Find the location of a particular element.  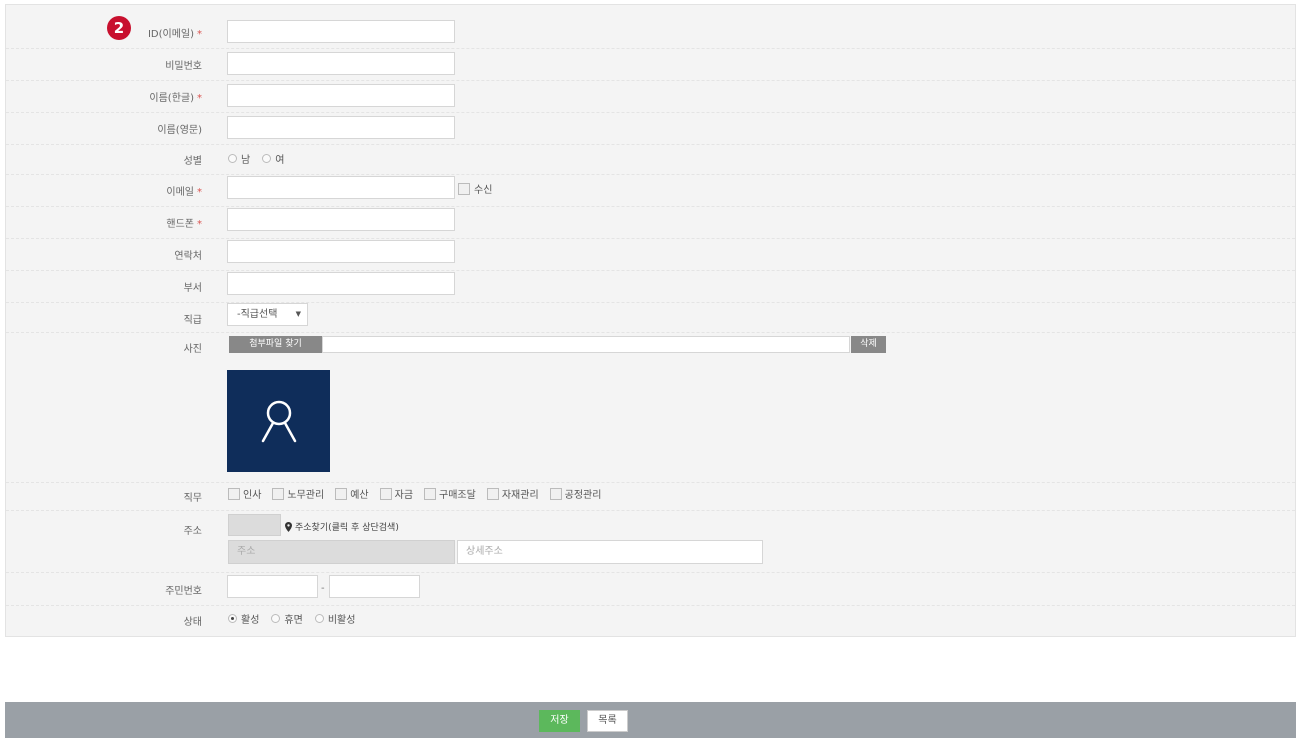

duty-checkbox-group: 인사 노무관리 예산 자금 구매조달 자재관리 공정관리 is located at coordinates (414, 493).